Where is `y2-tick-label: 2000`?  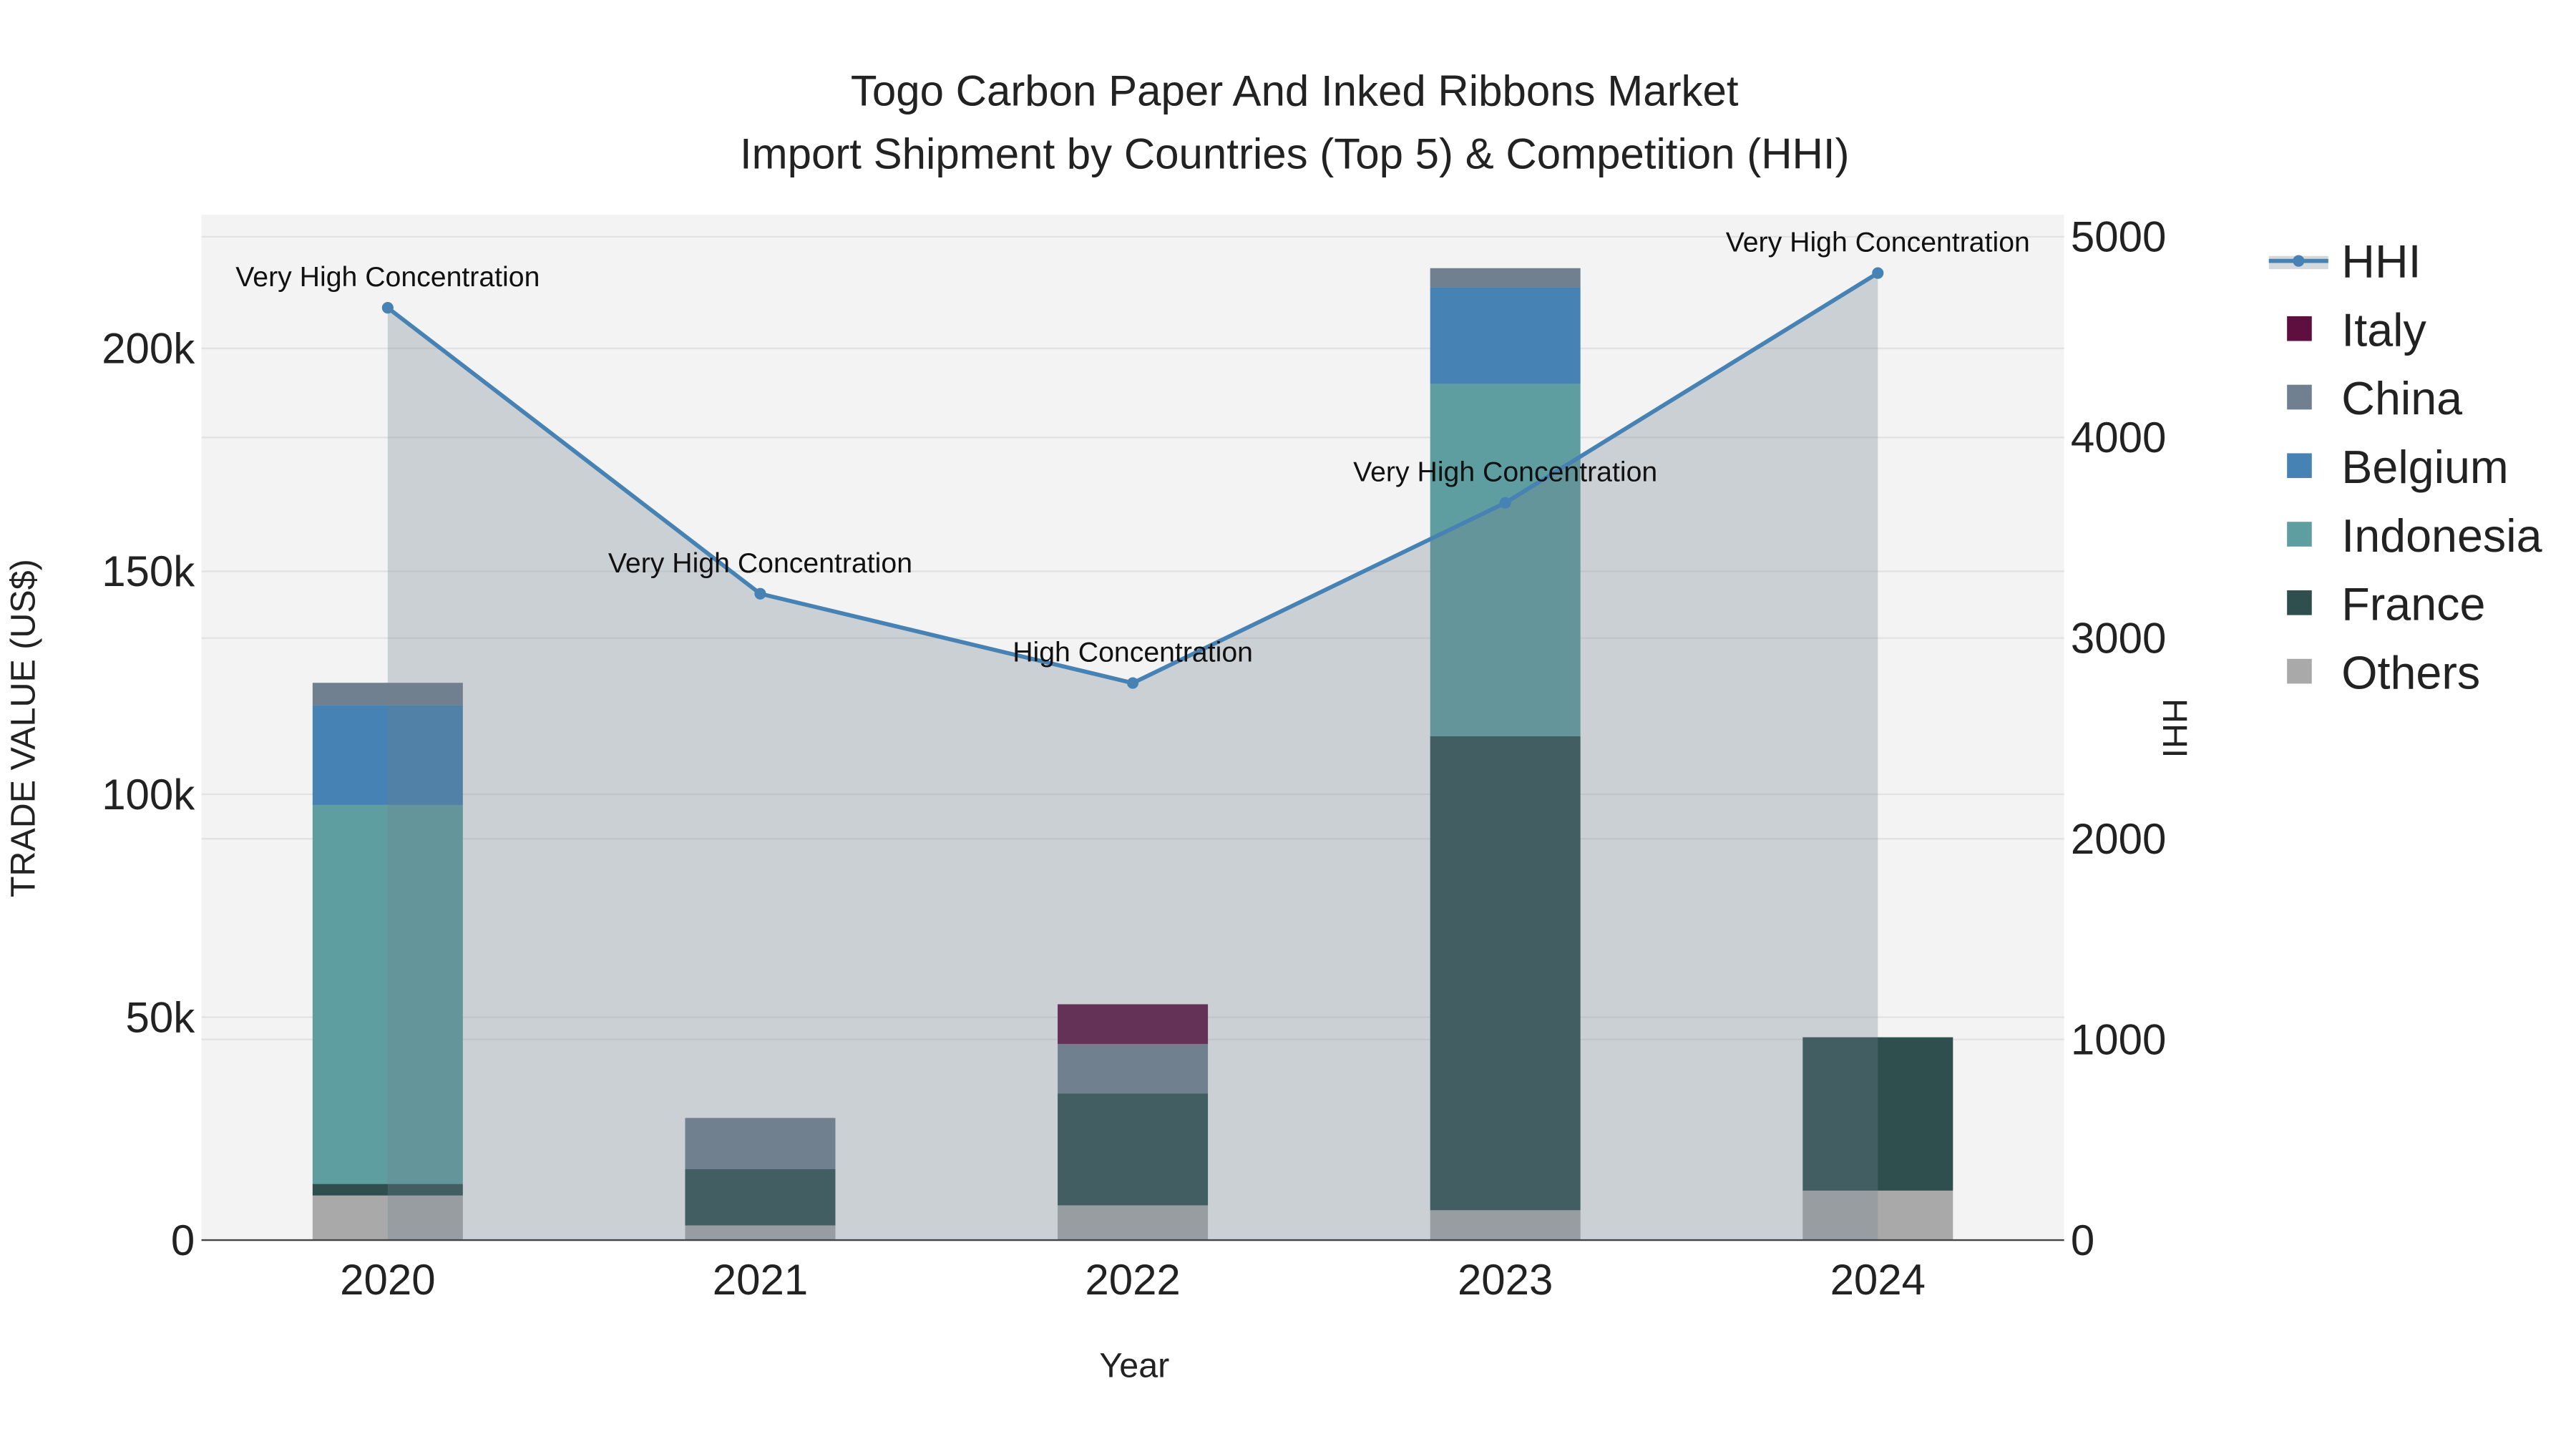 y2-tick-label: 2000 is located at coordinates (2118, 839).